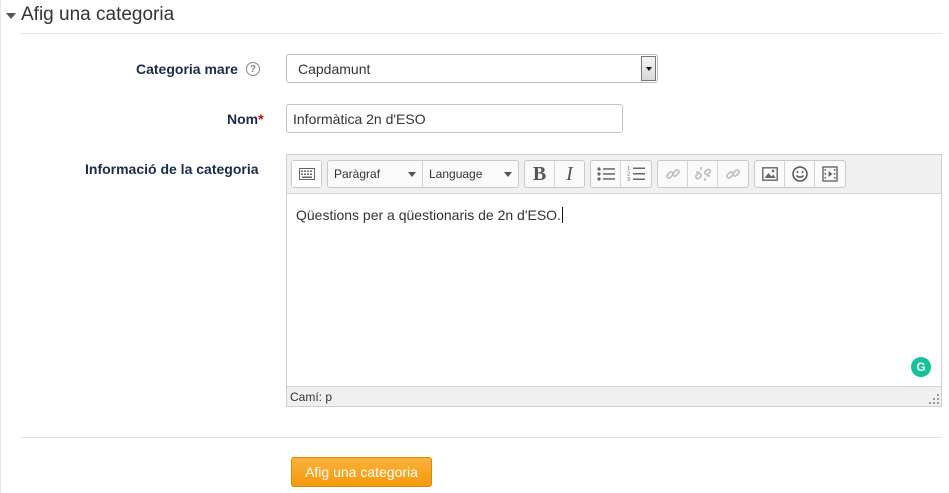  I want to click on toolbar-toggle-group, so click(306, 174).